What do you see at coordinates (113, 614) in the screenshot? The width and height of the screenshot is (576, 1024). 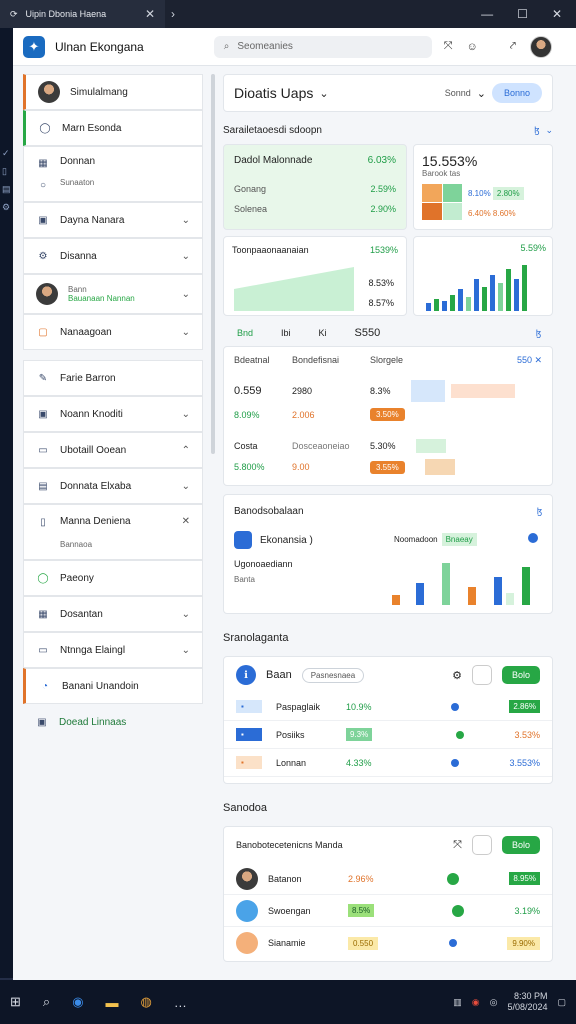 I see `sidebar-item-13: ▦ Dosantan ⌄` at bounding box center [113, 614].